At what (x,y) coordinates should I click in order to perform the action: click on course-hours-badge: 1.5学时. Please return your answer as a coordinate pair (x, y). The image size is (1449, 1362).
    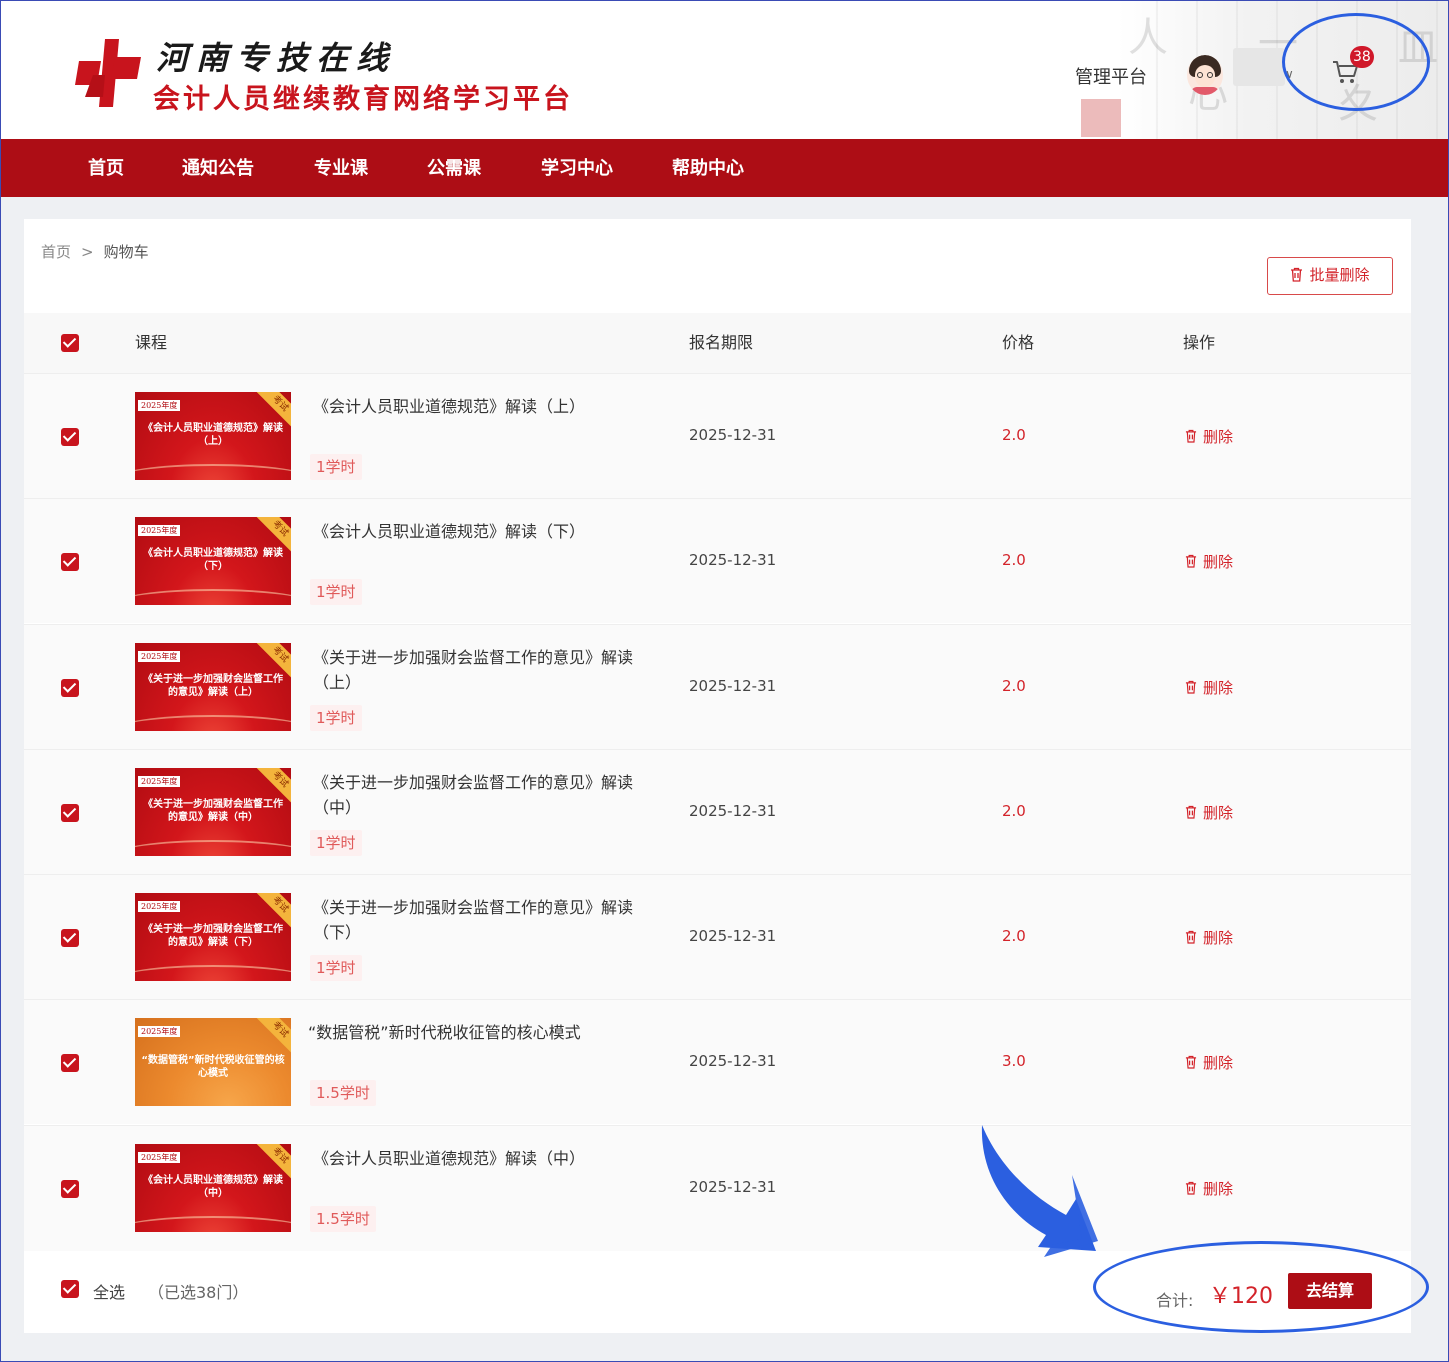
    Looking at the image, I should click on (343, 1093).